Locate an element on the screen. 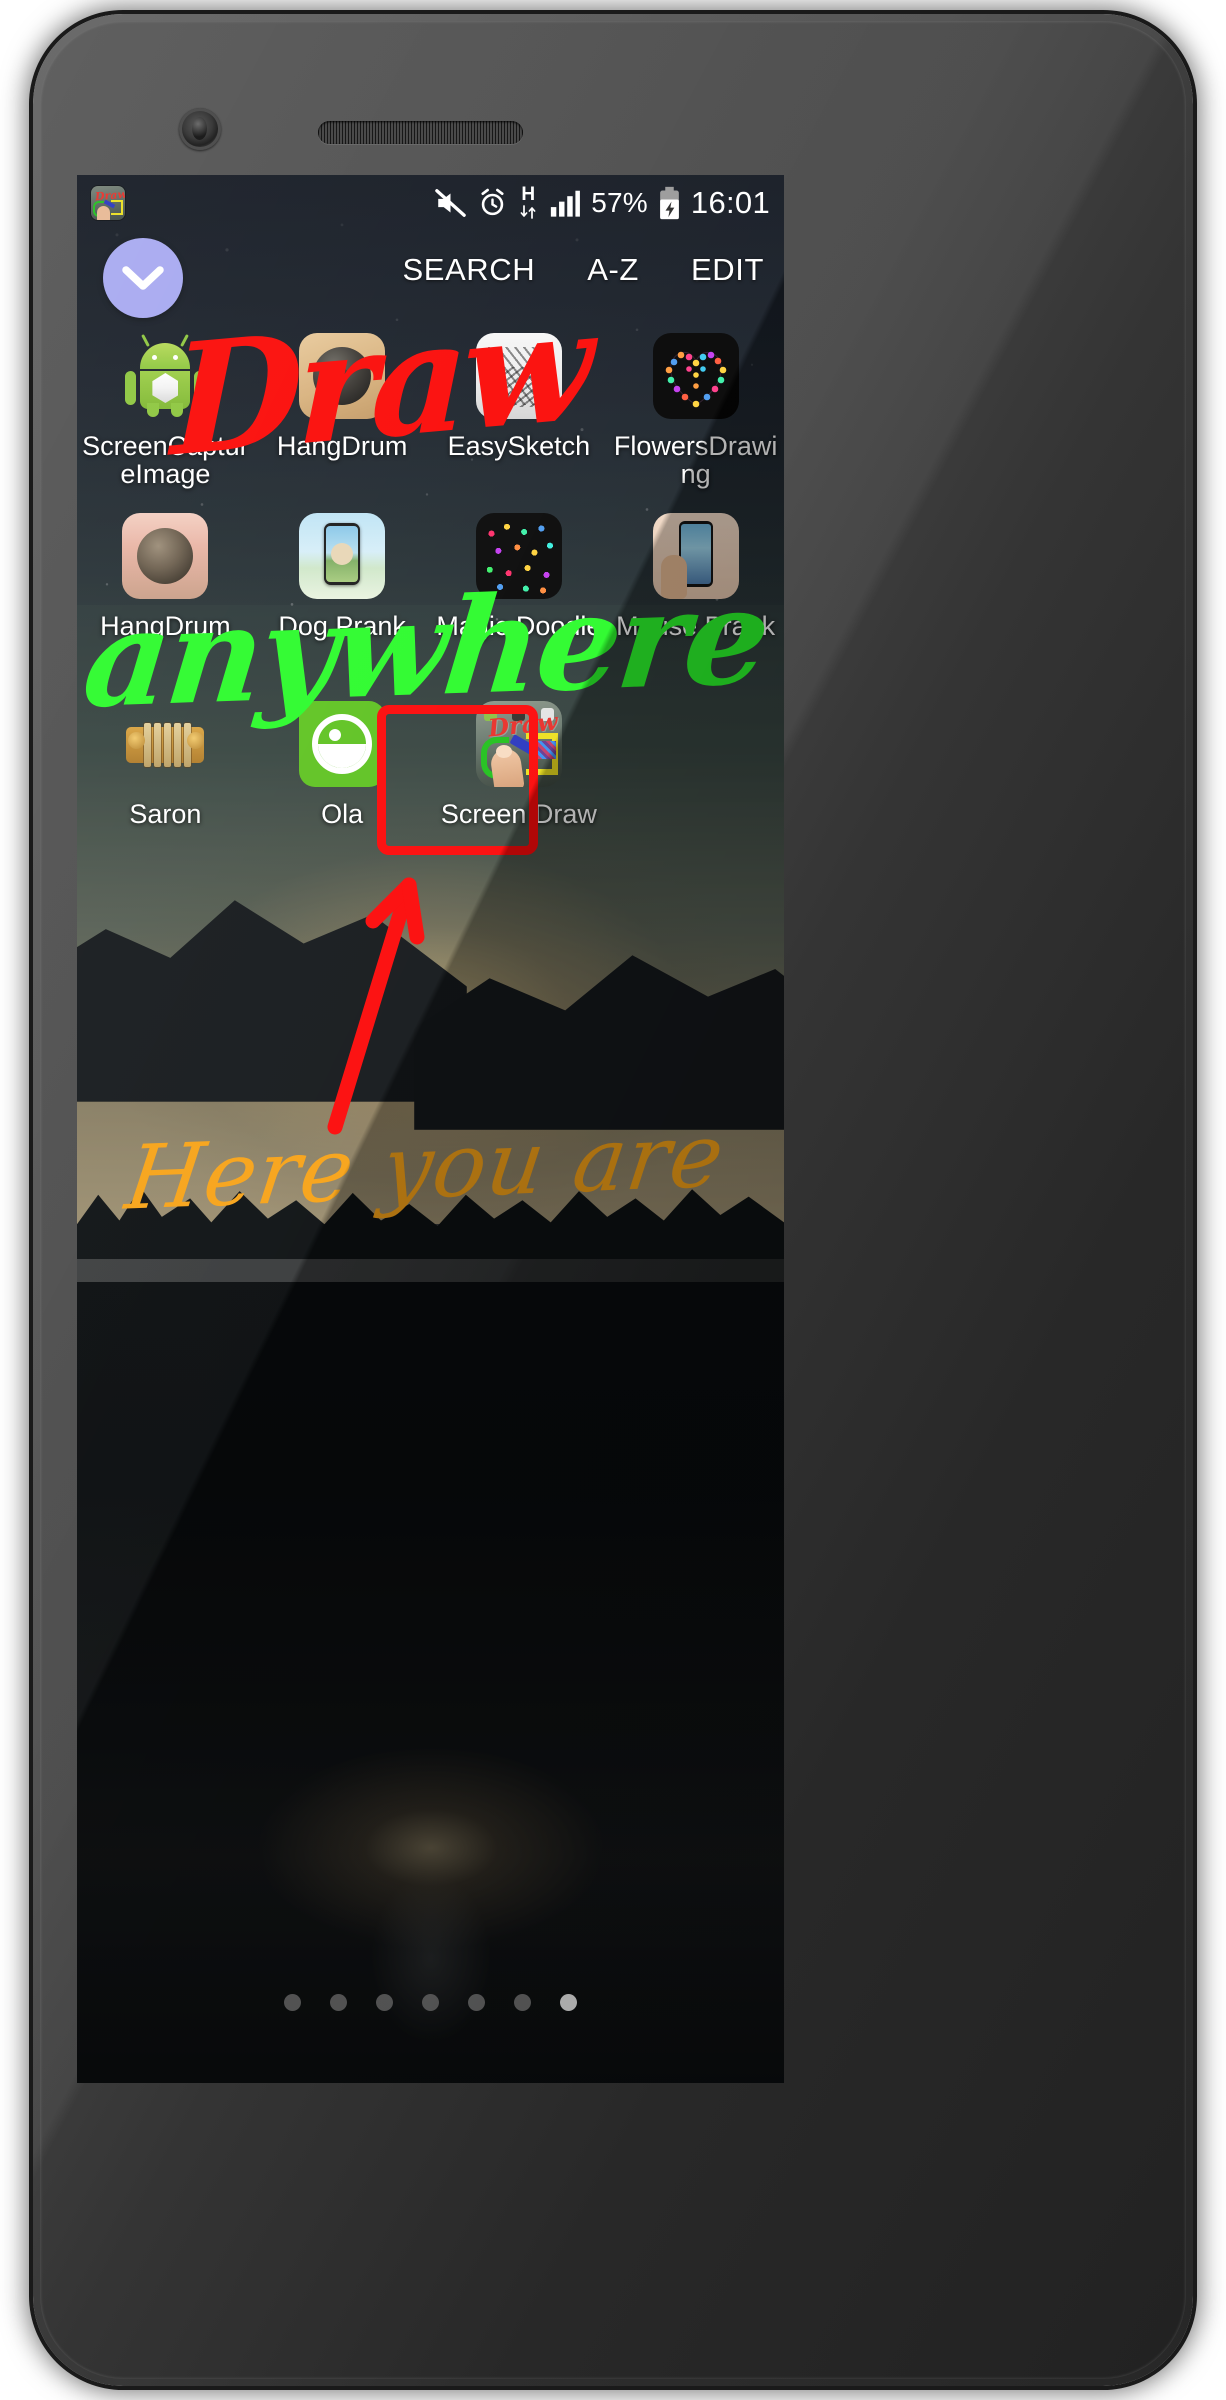 The height and width of the screenshot is (2400, 1226). app-item-screencaptureimage: ScreenCaptureImage is located at coordinates (165, 407).